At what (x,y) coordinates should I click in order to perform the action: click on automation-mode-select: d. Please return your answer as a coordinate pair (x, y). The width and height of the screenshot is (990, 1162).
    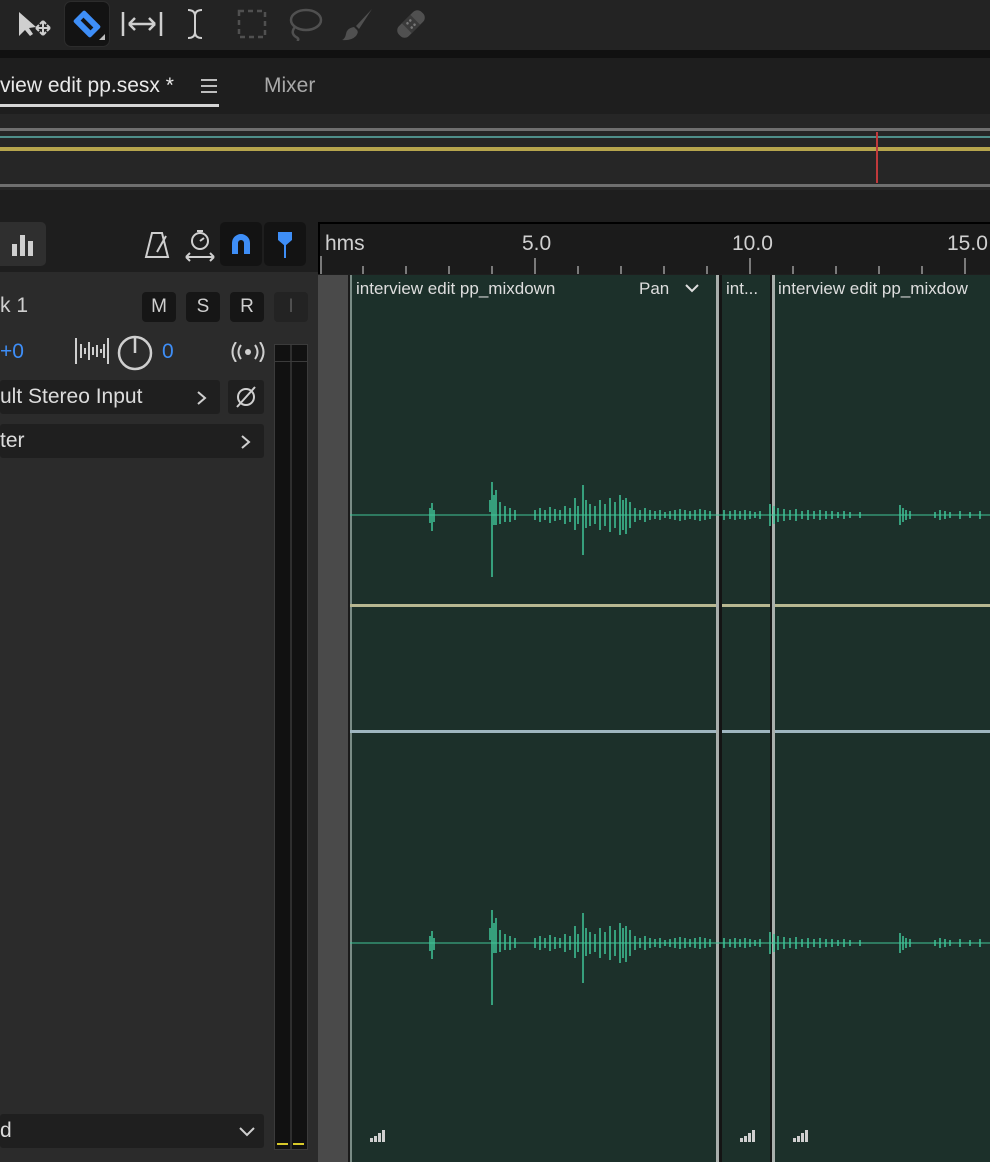
    Looking at the image, I should click on (132, 1131).